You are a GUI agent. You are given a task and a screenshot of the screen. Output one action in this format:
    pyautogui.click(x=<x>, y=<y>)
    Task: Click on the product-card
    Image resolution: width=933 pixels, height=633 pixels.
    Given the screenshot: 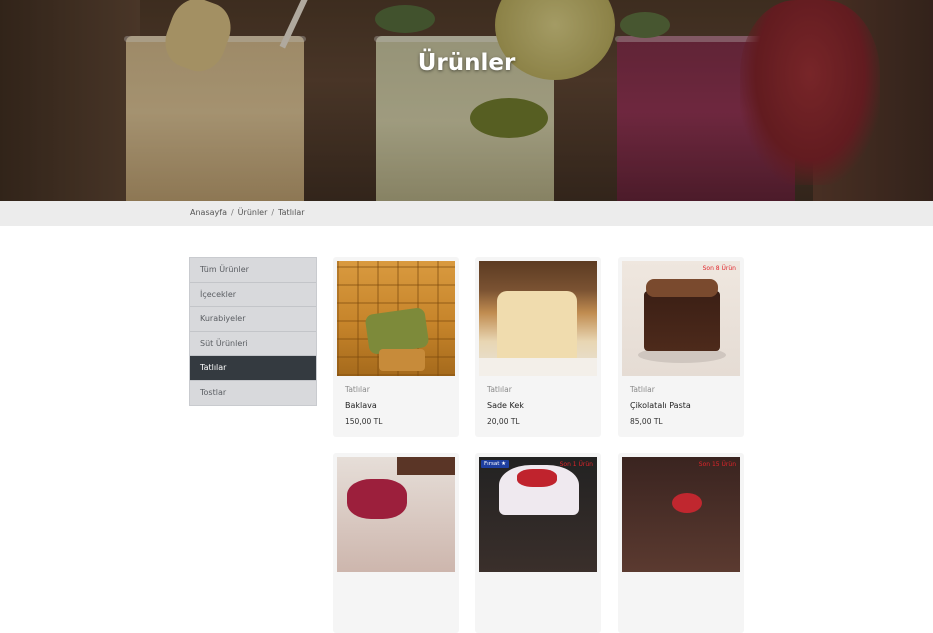 What is the action you would take?
    pyautogui.click(x=396, y=543)
    